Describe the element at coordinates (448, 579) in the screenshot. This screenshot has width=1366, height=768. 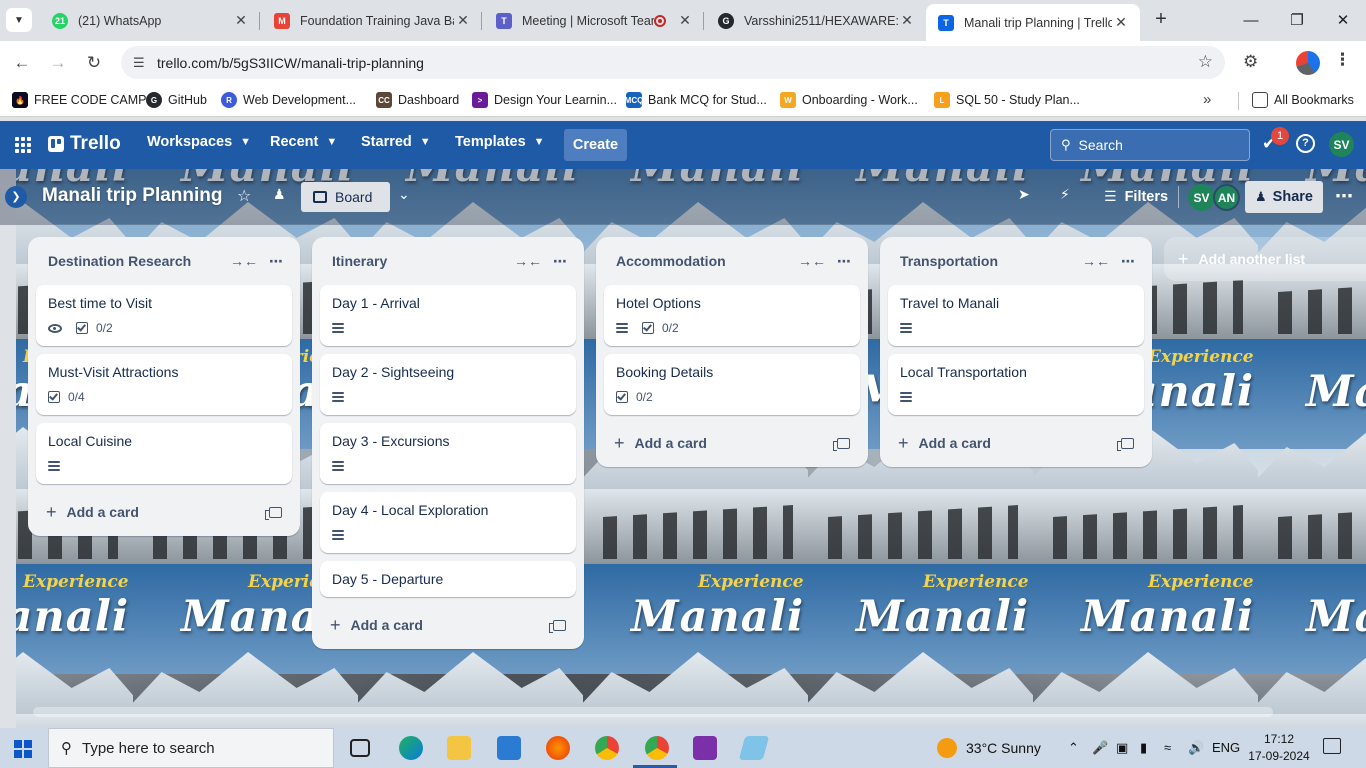
I see `card: Day 5 - Departure` at that location.